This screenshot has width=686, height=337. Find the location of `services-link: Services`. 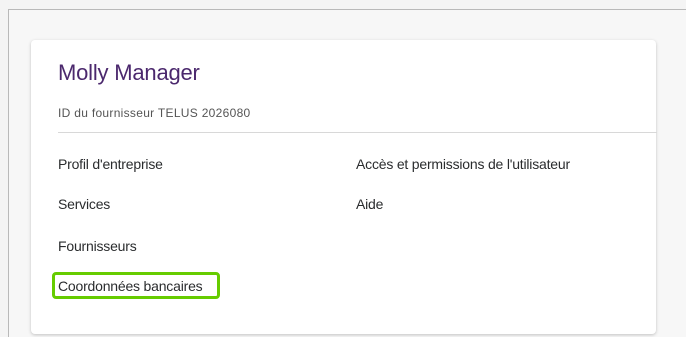

services-link: Services is located at coordinates (84, 204).